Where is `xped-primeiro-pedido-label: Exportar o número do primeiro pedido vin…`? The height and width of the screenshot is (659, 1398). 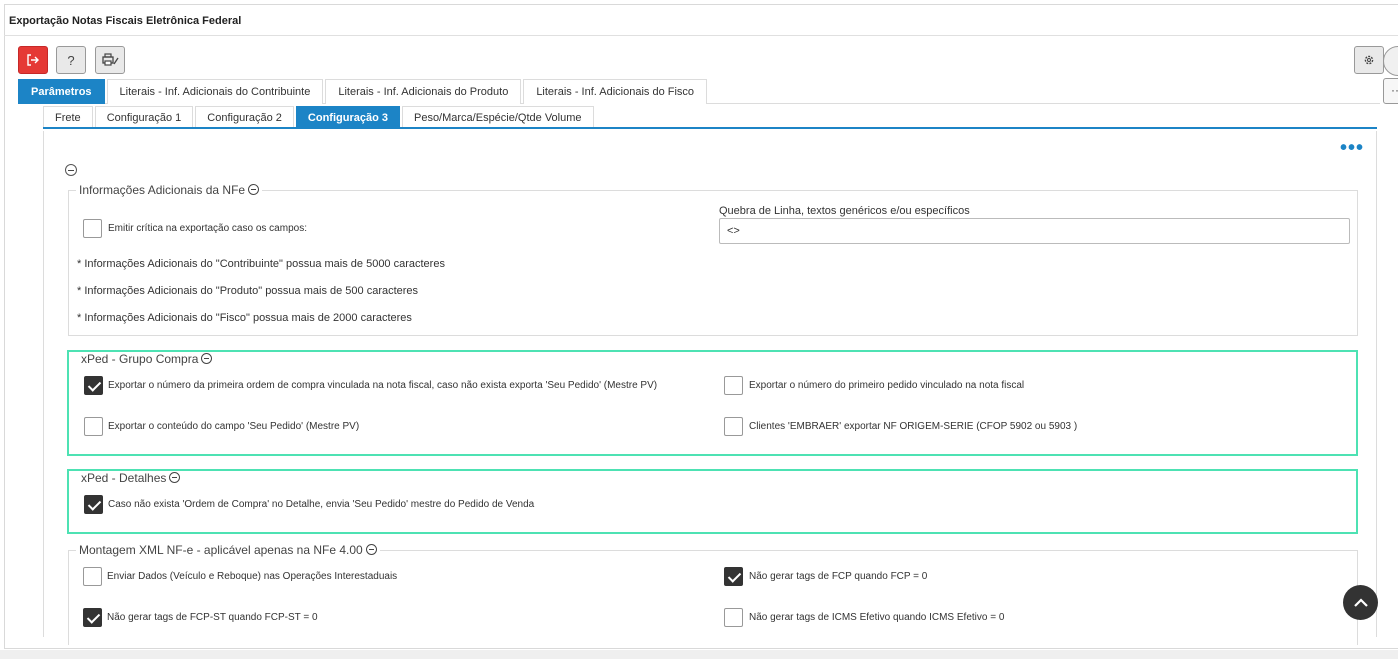
xped-primeiro-pedido-label: Exportar o número do primeiro pedido vin… is located at coordinates (887, 385).